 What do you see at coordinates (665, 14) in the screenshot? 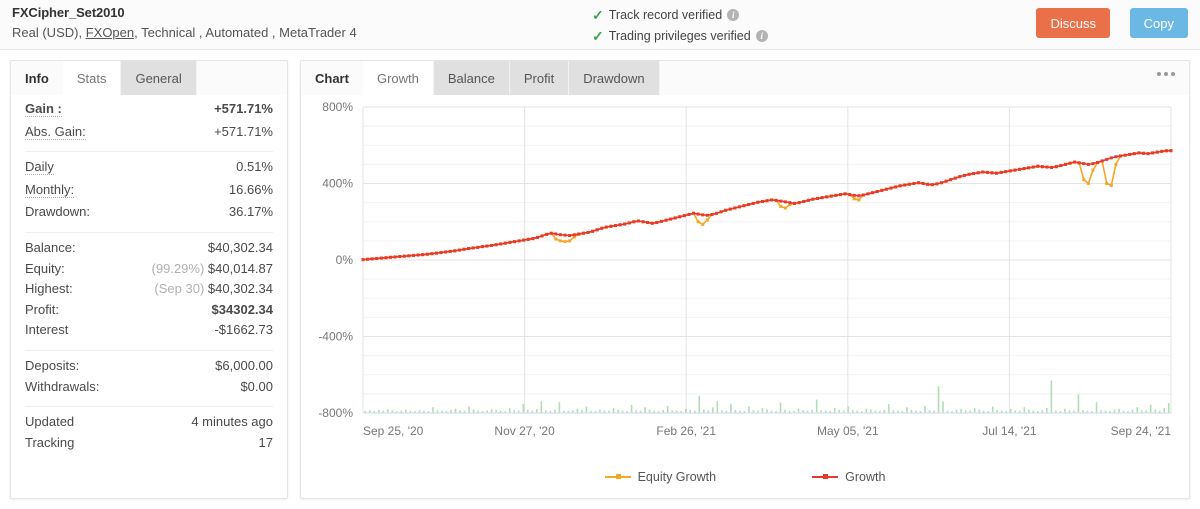
I see `track-record-verified-label: Track record verified` at bounding box center [665, 14].